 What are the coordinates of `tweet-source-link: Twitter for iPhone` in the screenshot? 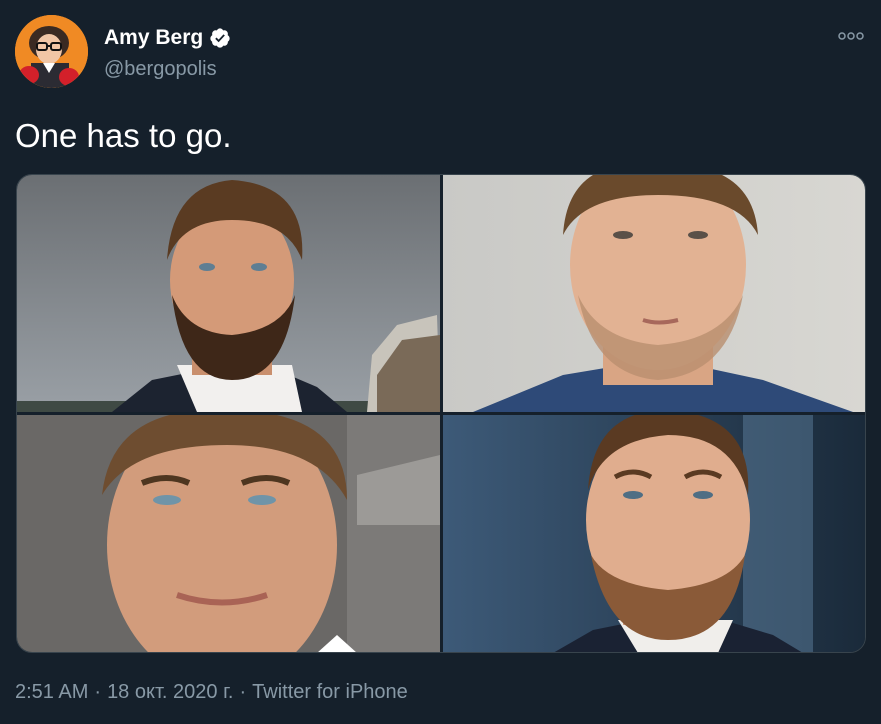 It's located at (330, 692).